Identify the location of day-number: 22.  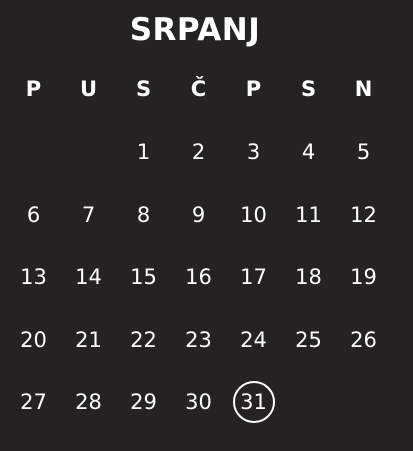
(143, 339).